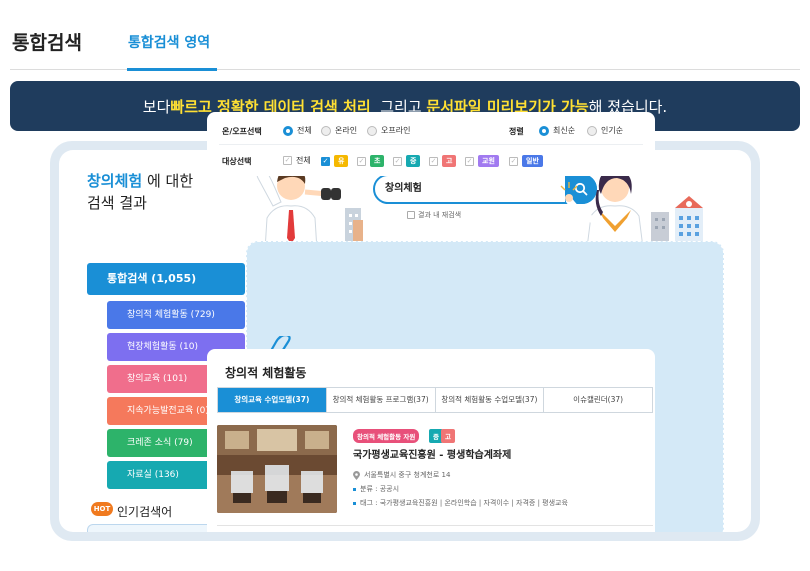  I want to click on search-in-result-label: 결과 내 재검색, so click(440, 215).